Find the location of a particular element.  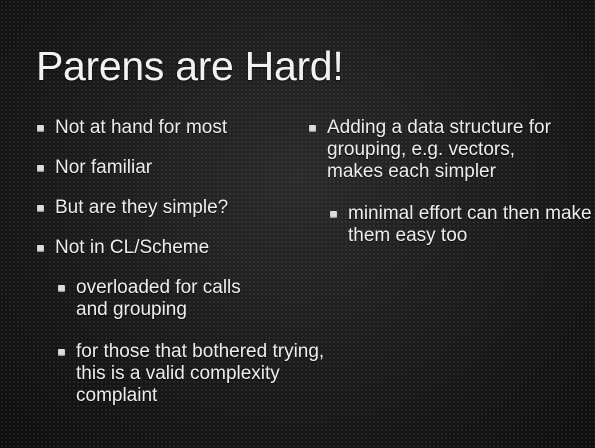

bullet-item: Not at hand for most is located at coordinates (171, 128).